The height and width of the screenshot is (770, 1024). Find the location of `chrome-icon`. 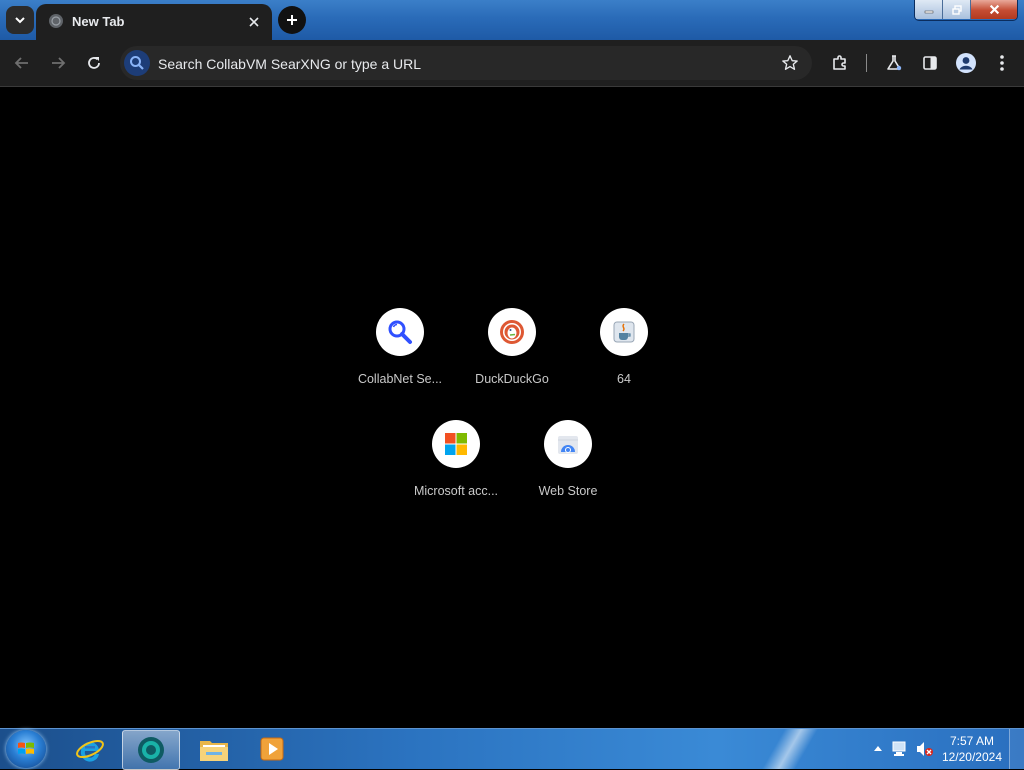

chrome-icon is located at coordinates (151, 750).